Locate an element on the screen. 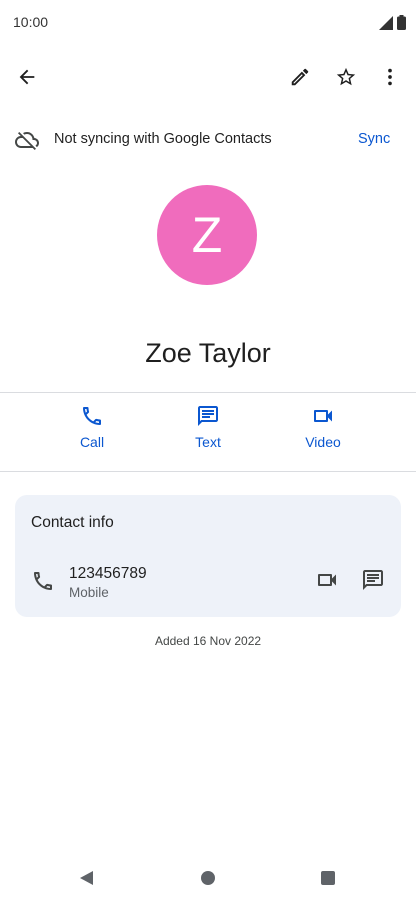 The width and height of the screenshot is (416, 901). phone-type: Mobile is located at coordinates (89, 592).